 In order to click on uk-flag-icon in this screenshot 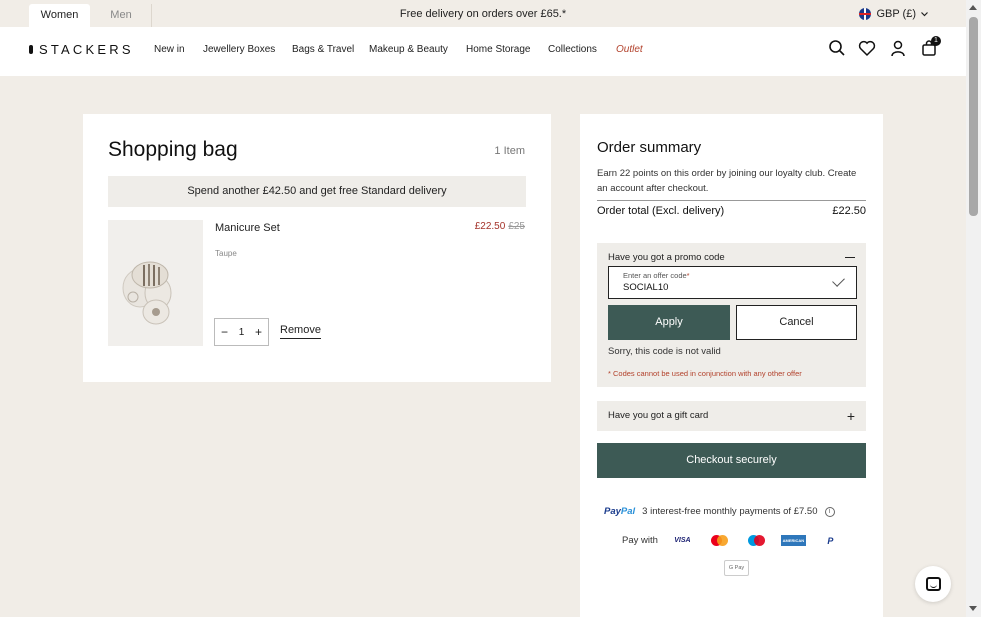, I will do `click(865, 14)`.